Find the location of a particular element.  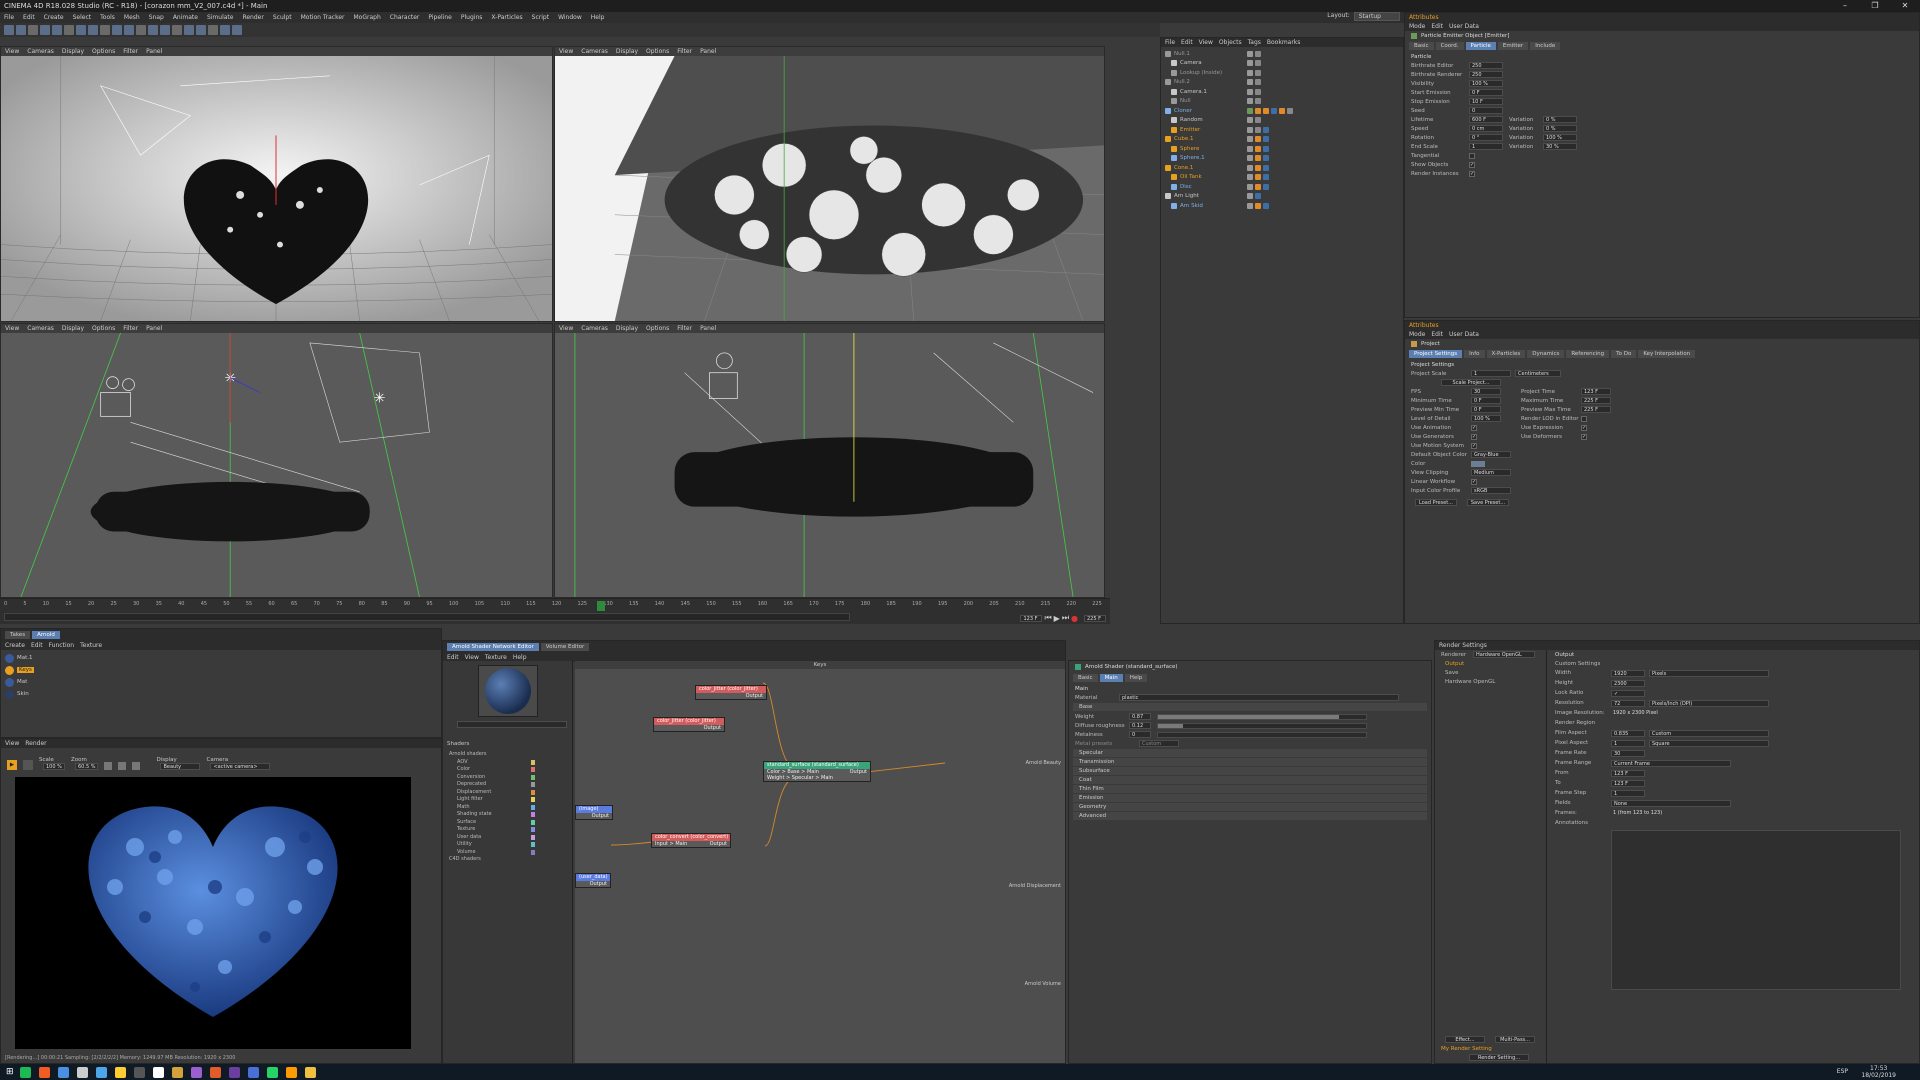

object-row: Cloner is located at coordinates (1282, 111).